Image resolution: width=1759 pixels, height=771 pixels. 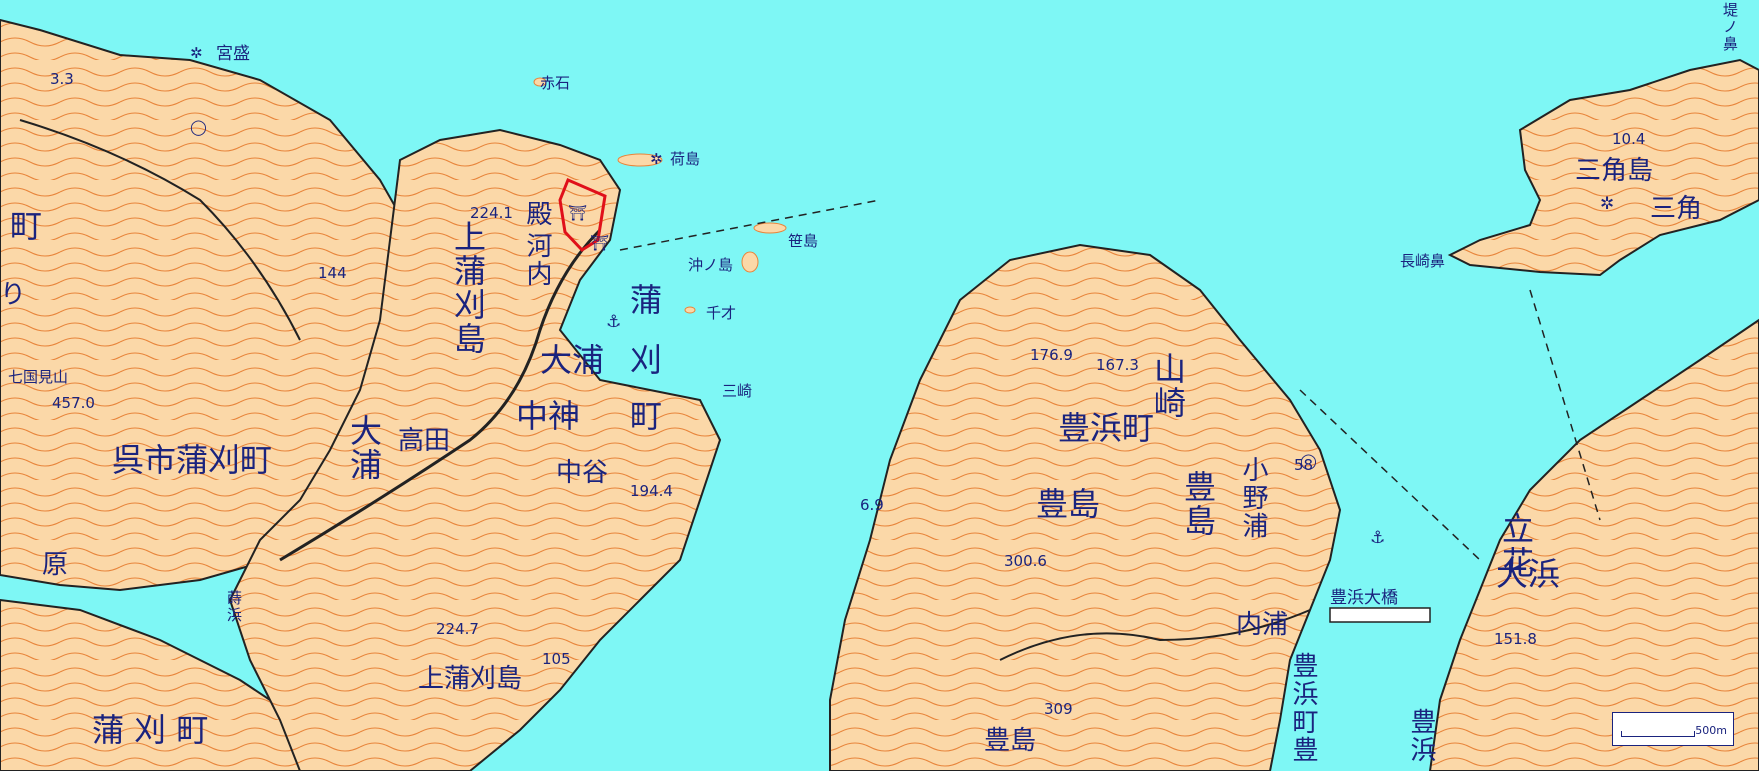 What do you see at coordinates (55, 565) in the screenshot?
I see `label-hara: 原` at bounding box center [55, 565].